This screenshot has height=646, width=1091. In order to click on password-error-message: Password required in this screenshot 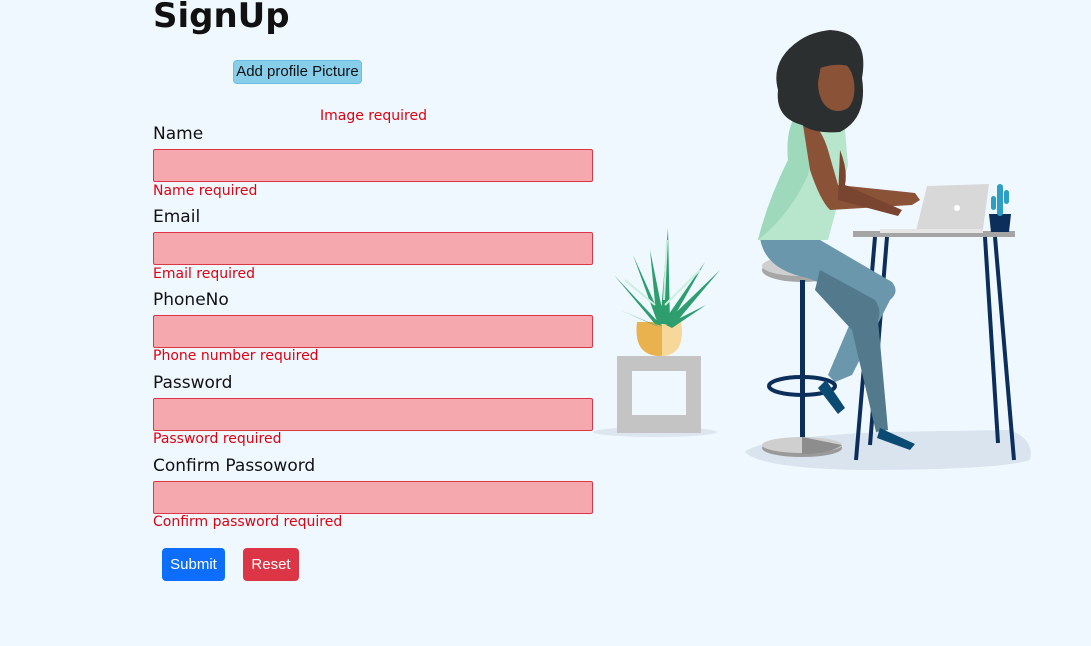, I will do `click(217, 439)`.